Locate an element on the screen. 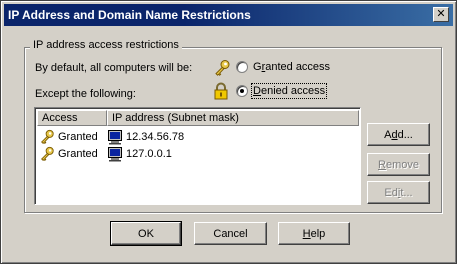 Image resolution: width=457 pixels, height=264 pixels. ok-button: OK is located at coordinates (146, 233).